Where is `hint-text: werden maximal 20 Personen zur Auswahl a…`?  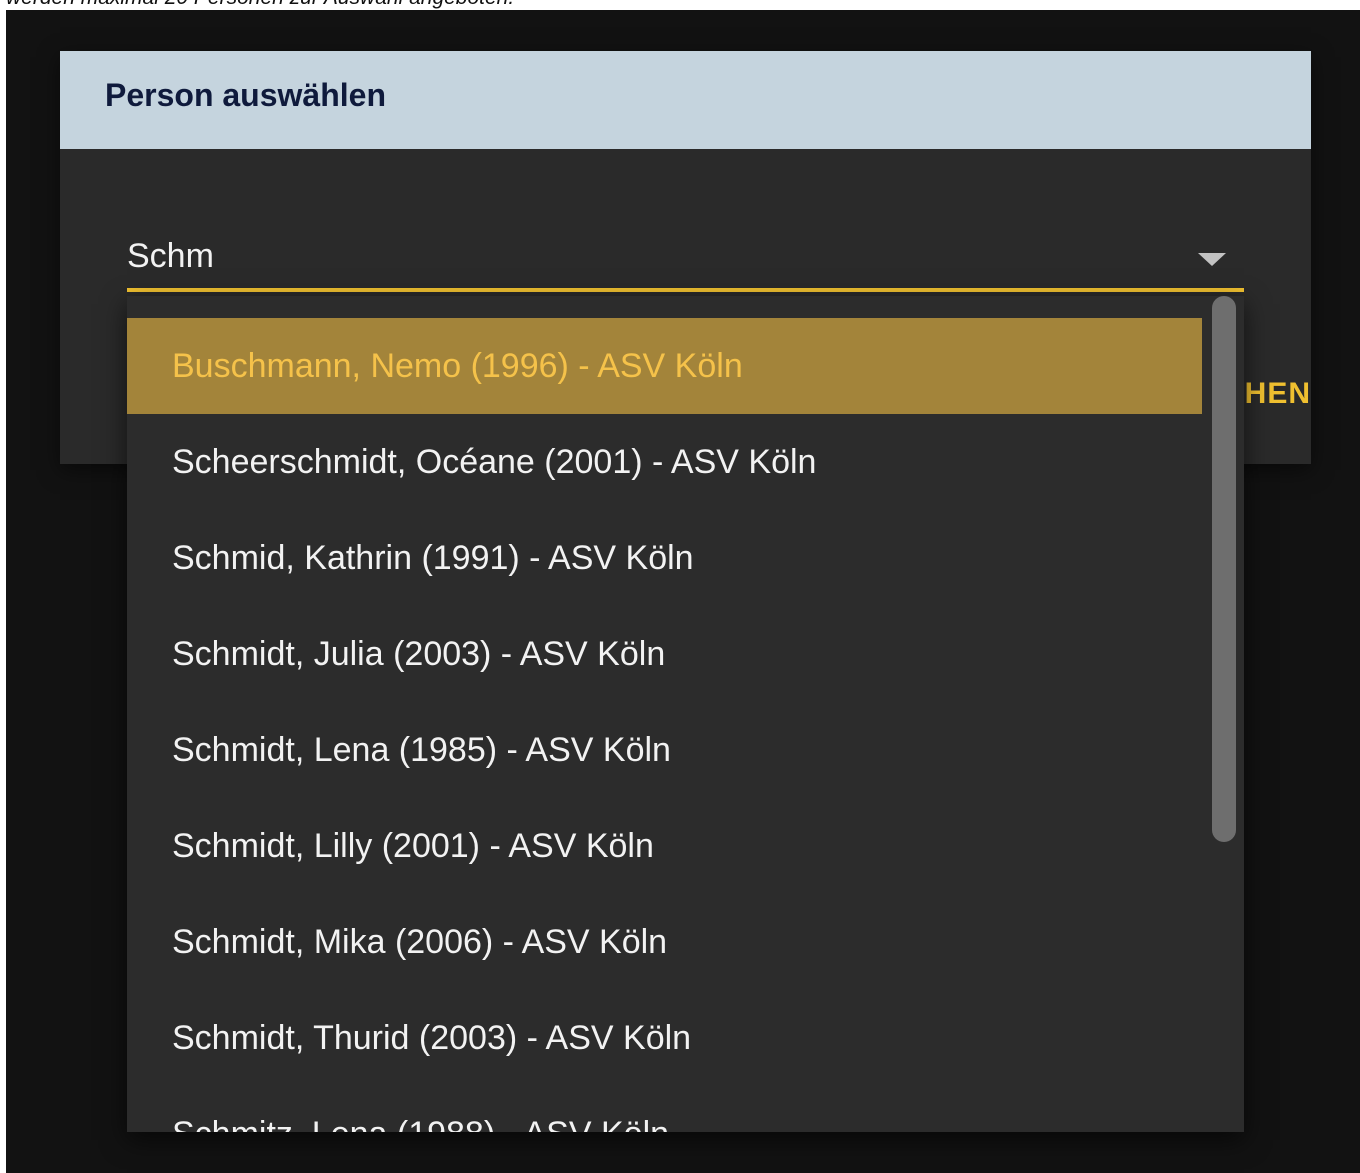
hint-text: werden maximal 20 Personen zur Auswahl a… is located at coordinates (260, 4).